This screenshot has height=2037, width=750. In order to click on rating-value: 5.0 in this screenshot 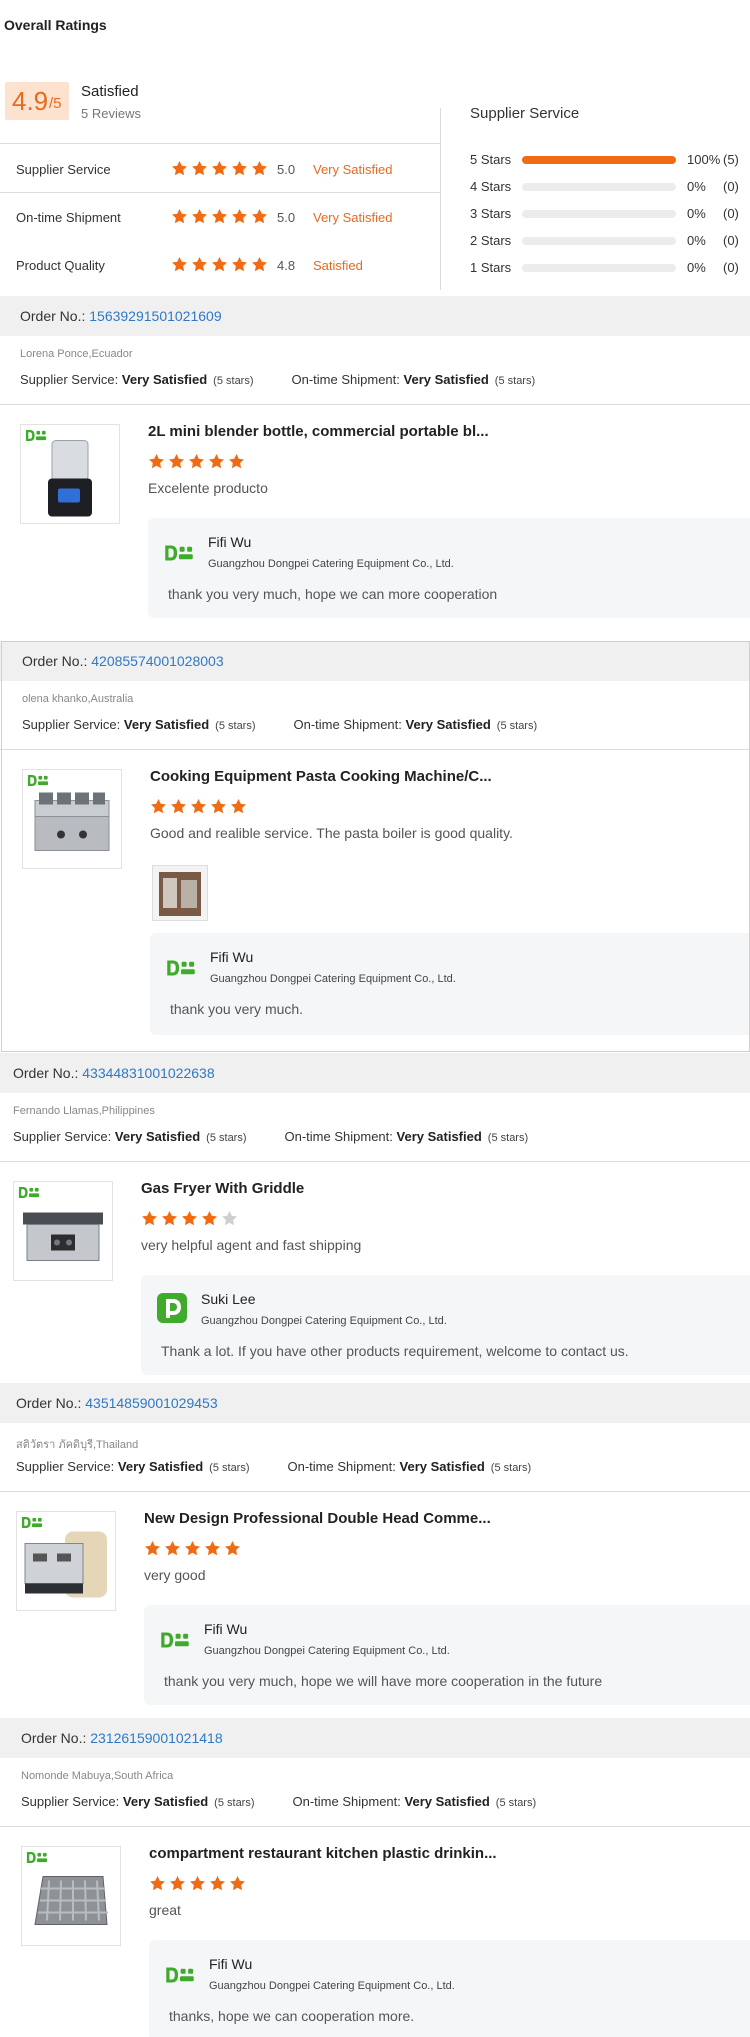, I will do `click(286, 217)`.